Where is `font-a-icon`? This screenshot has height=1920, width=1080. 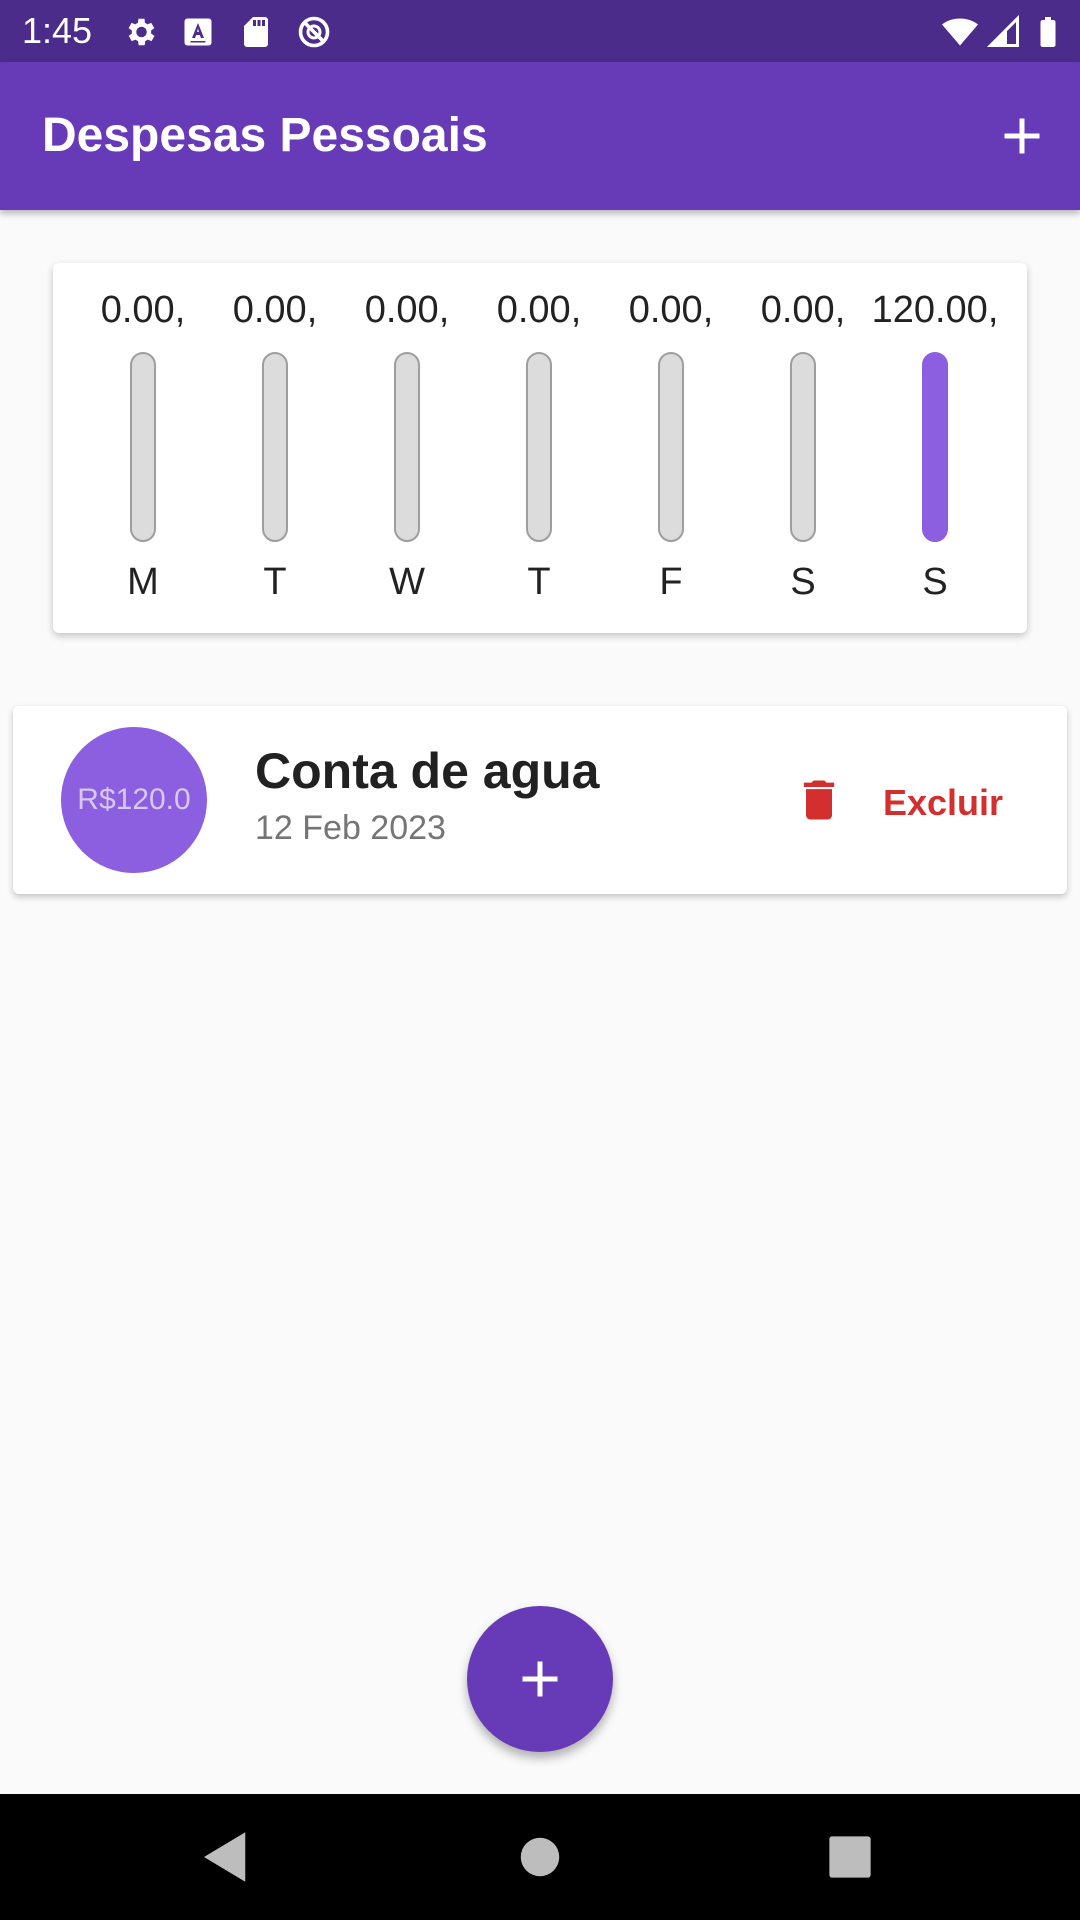
font-a-icon is located at coordinates (198, 32).